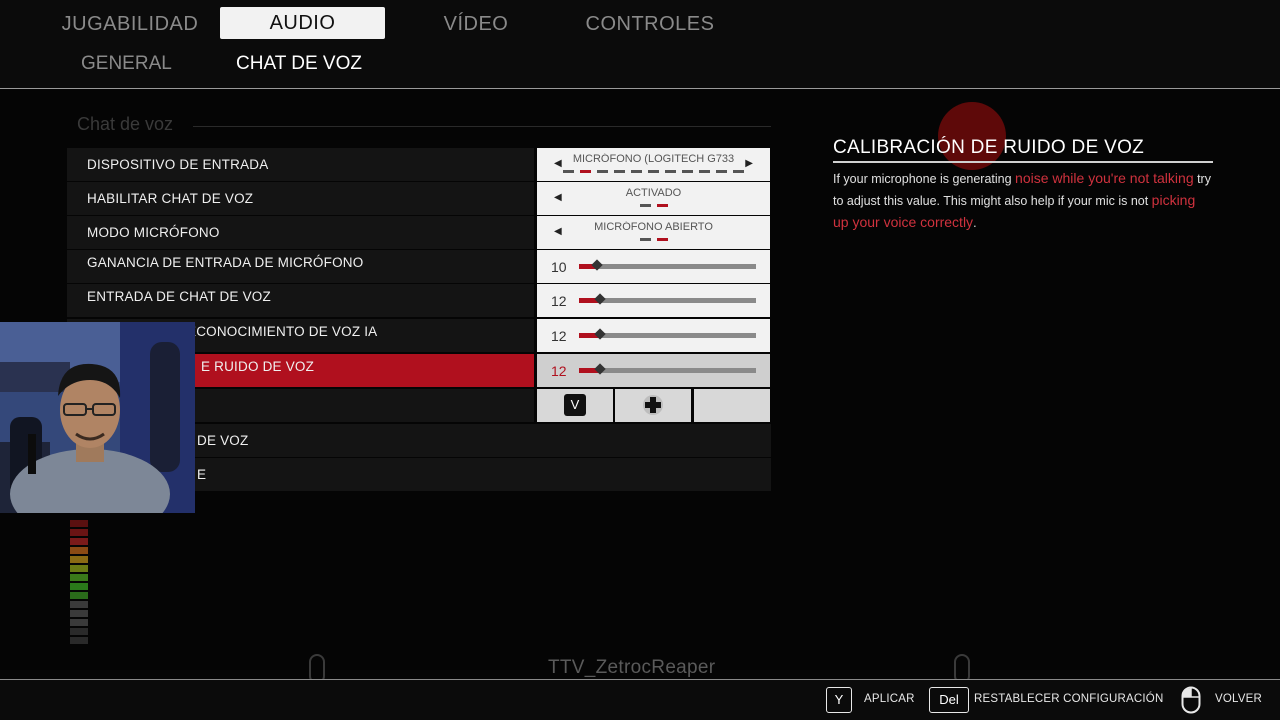 The width and height of the screenshot is (1280, 720). I want to click on tab-video: VÍDEO, so click(476, 24).